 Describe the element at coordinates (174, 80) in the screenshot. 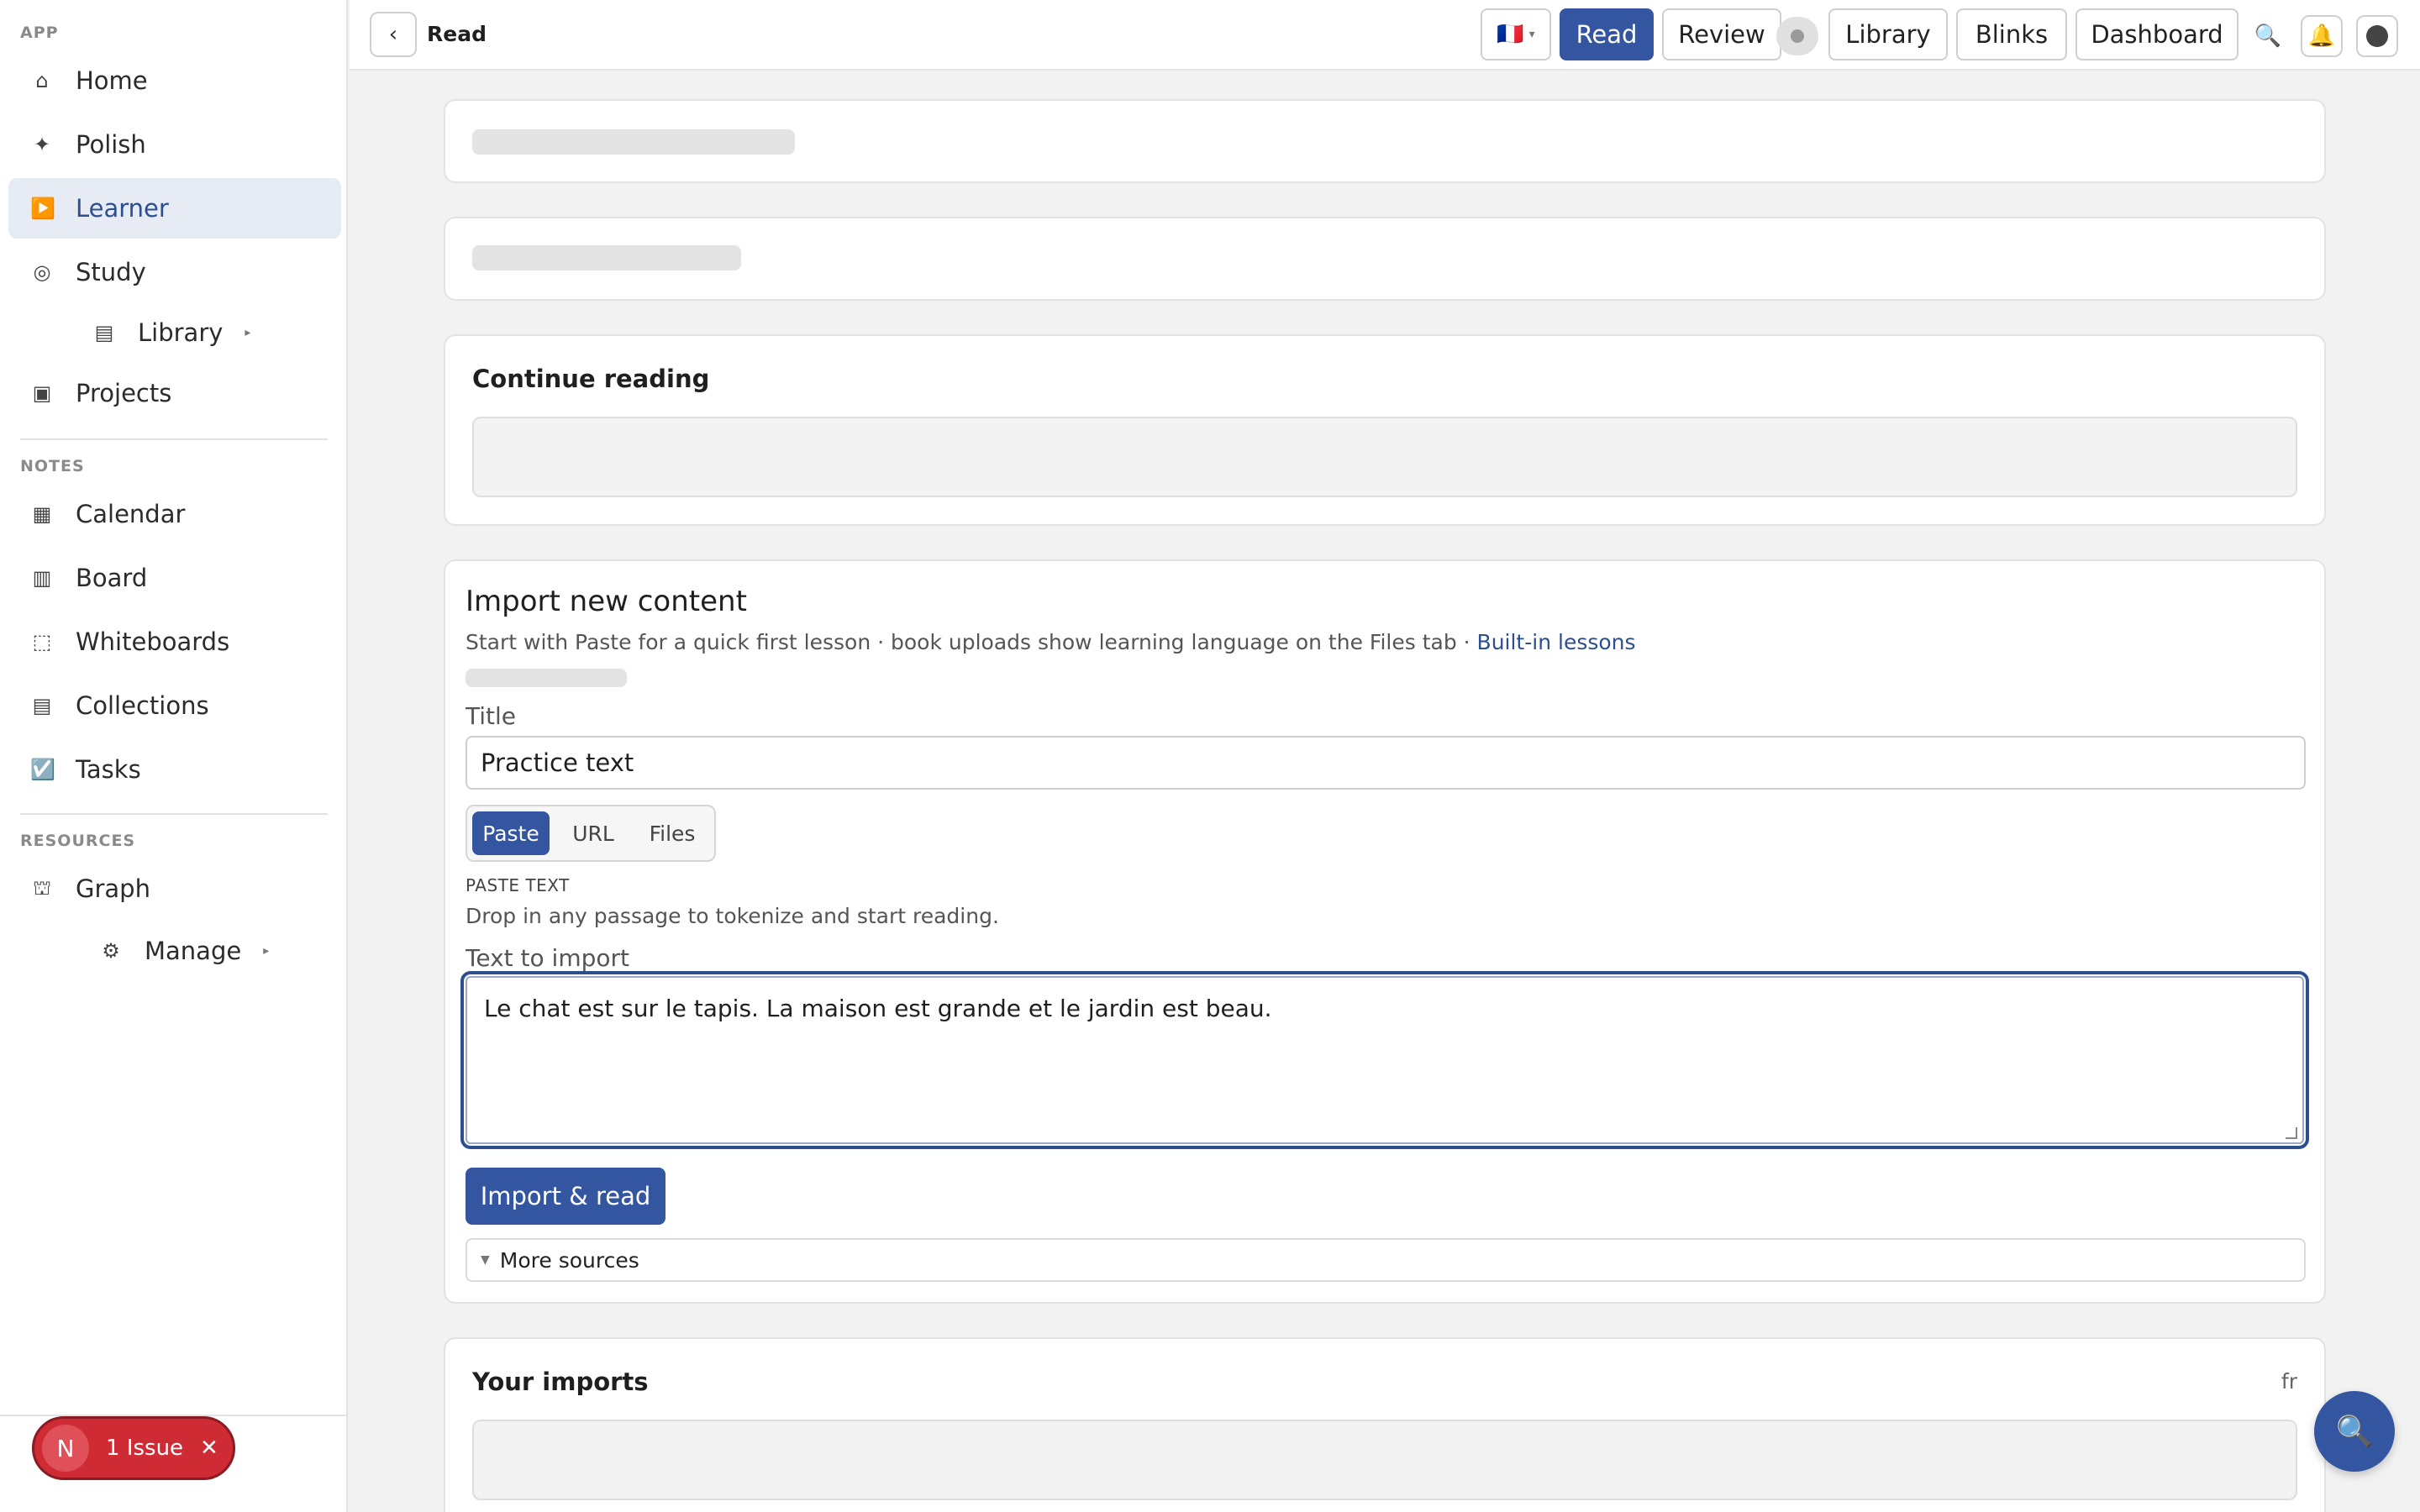

I see `sidebar-item-home: ⌂ Home` at that location.